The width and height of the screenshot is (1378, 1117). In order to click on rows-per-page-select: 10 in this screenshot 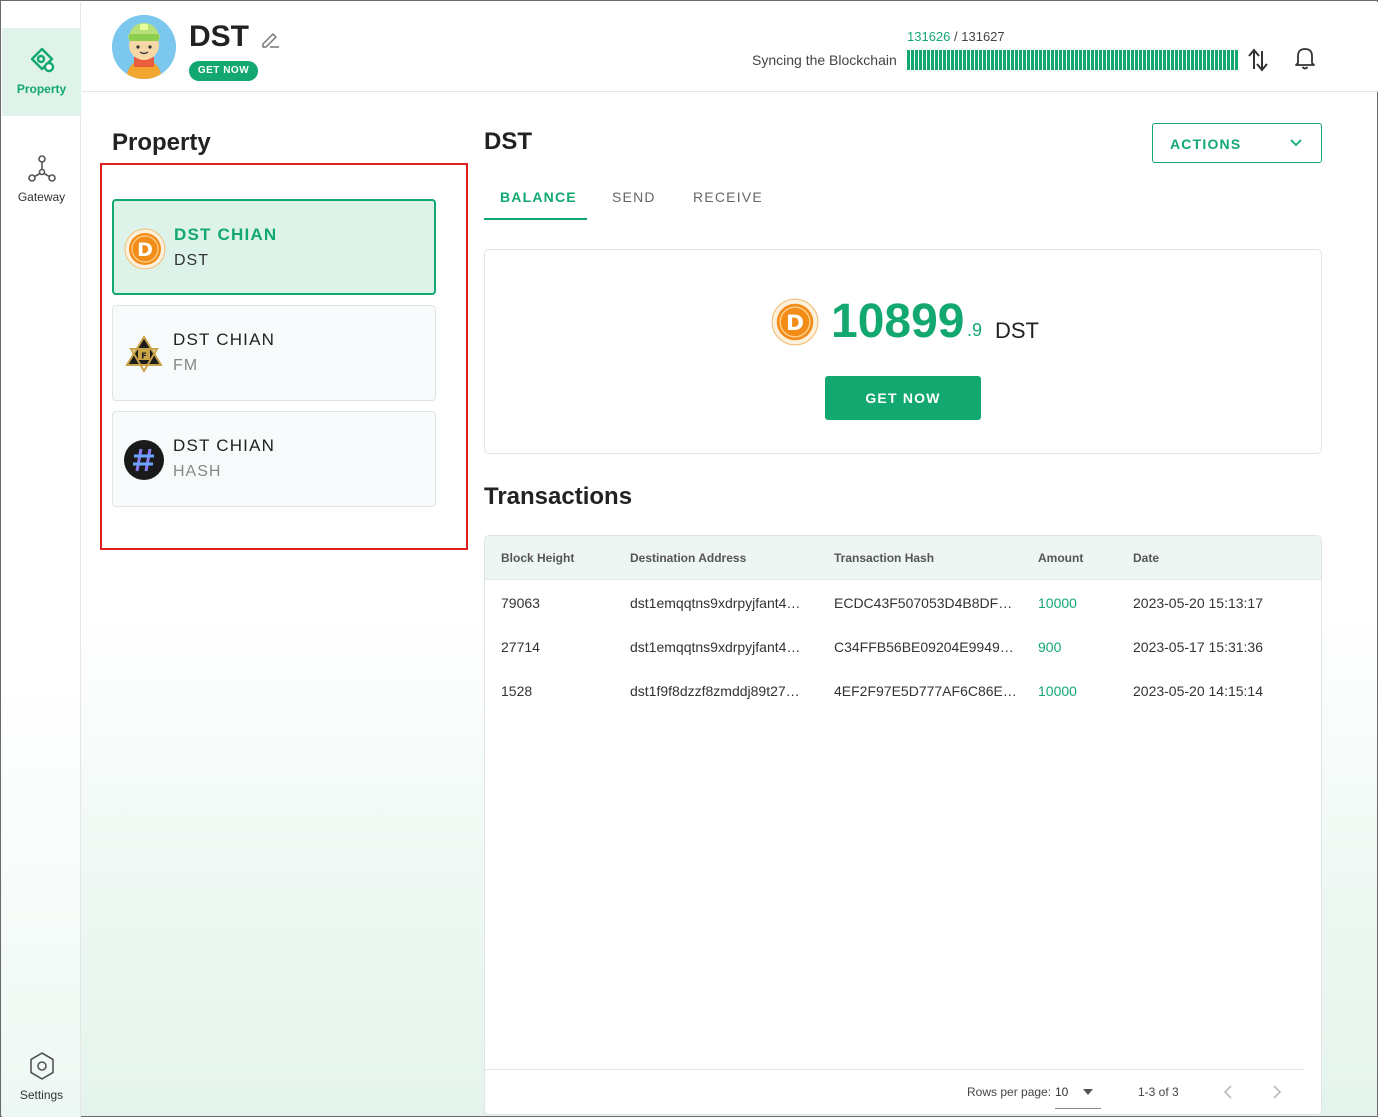, I will do `click(1078, 1095)`.